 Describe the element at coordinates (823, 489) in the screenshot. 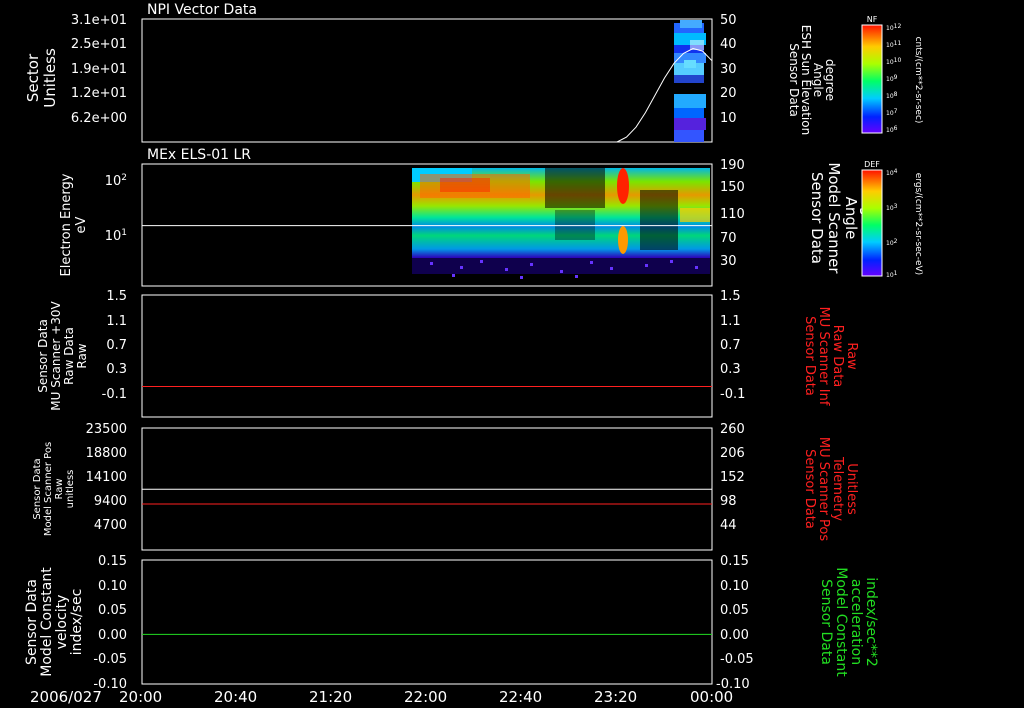

I see `p4-y2label-1: MU Scanner Pos` at that location.